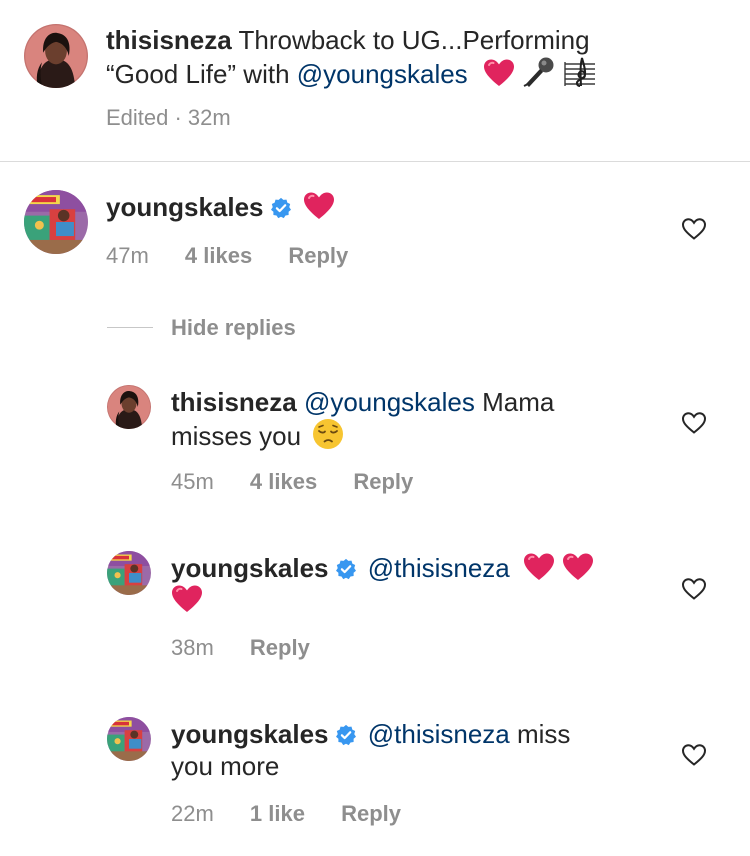  What do you see at coordinates (130, 327) in the screenshot?
I see `hide-replies-line` at bounding box center [130, 327].